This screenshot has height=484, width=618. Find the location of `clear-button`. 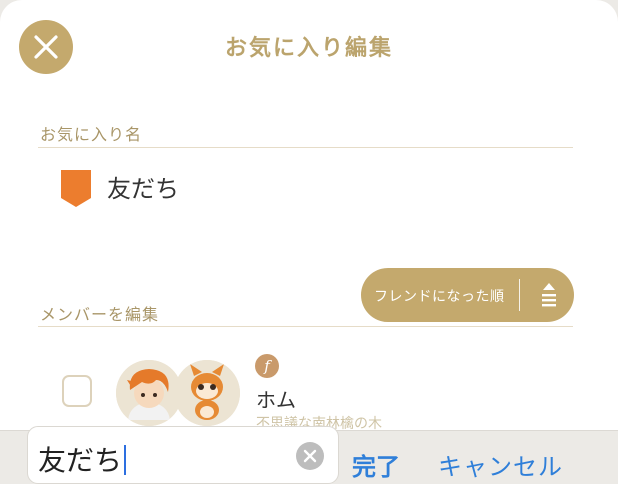

clear-button is located at coordinates (310, 456).